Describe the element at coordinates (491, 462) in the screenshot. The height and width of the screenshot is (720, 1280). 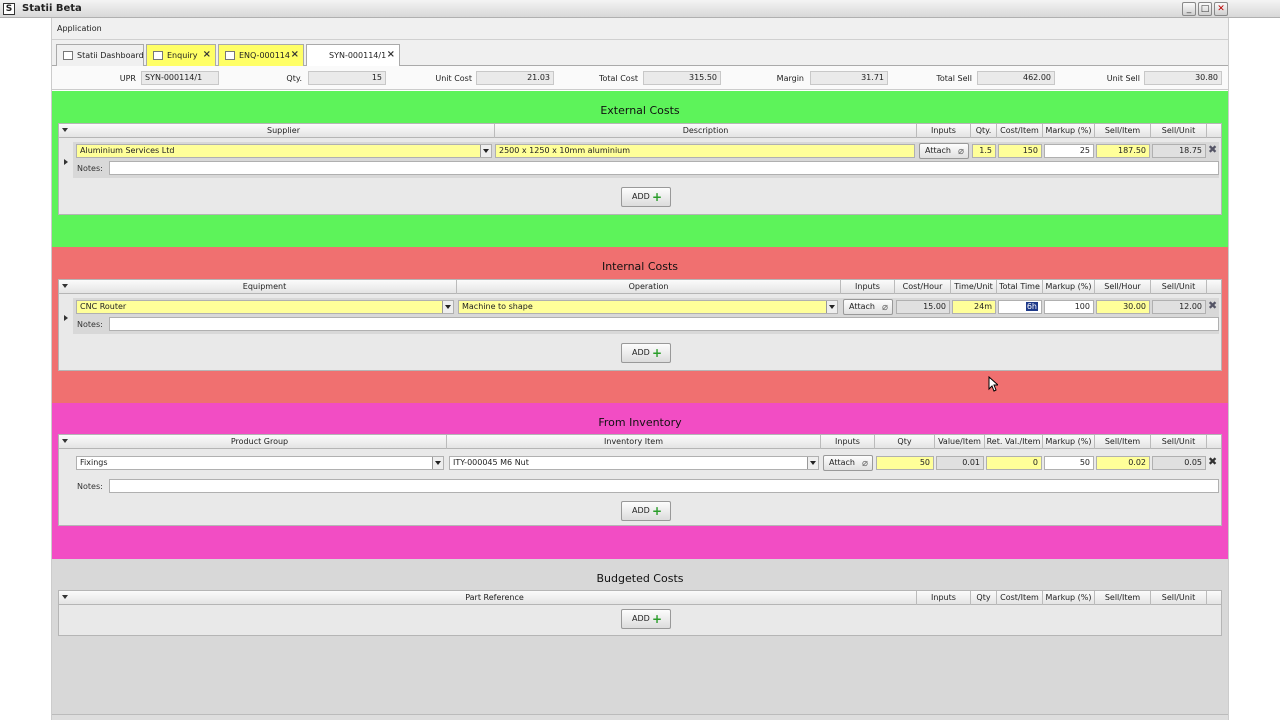
I see `inventory-item-value: ITY-000045 M6 Nut` at that location.